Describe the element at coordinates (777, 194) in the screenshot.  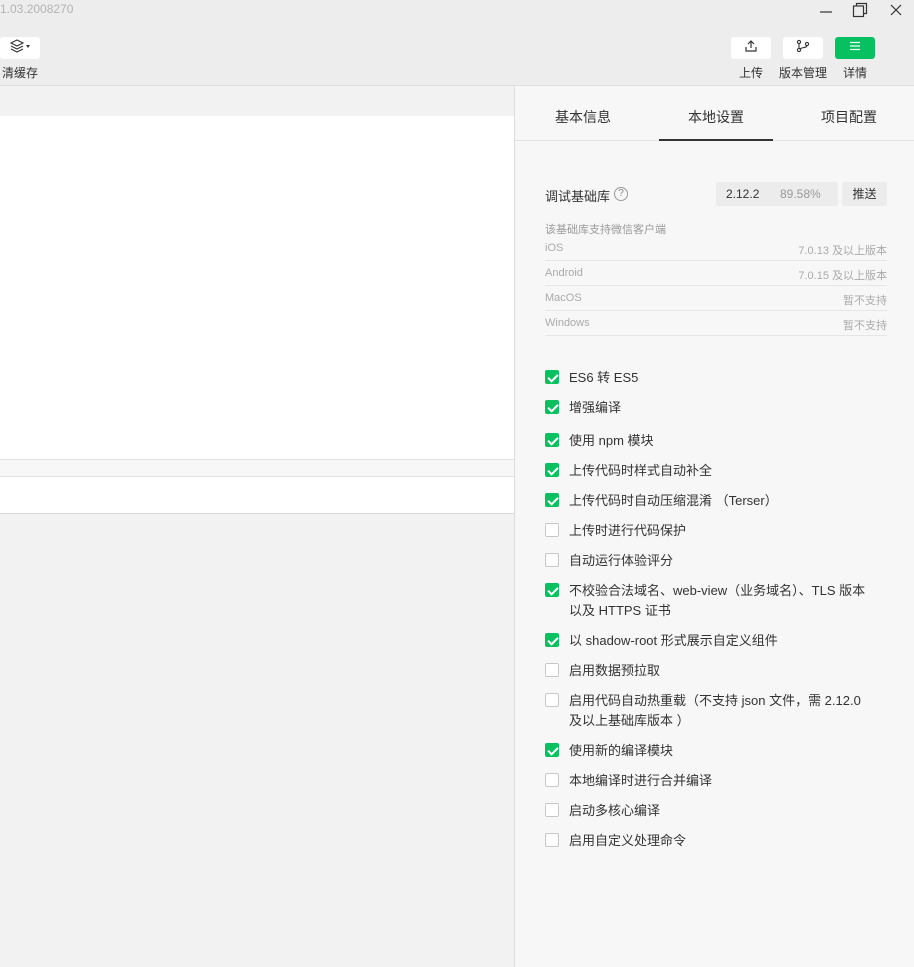
I see `debug-lib-select: 2.12.2 89.58%` at that location.